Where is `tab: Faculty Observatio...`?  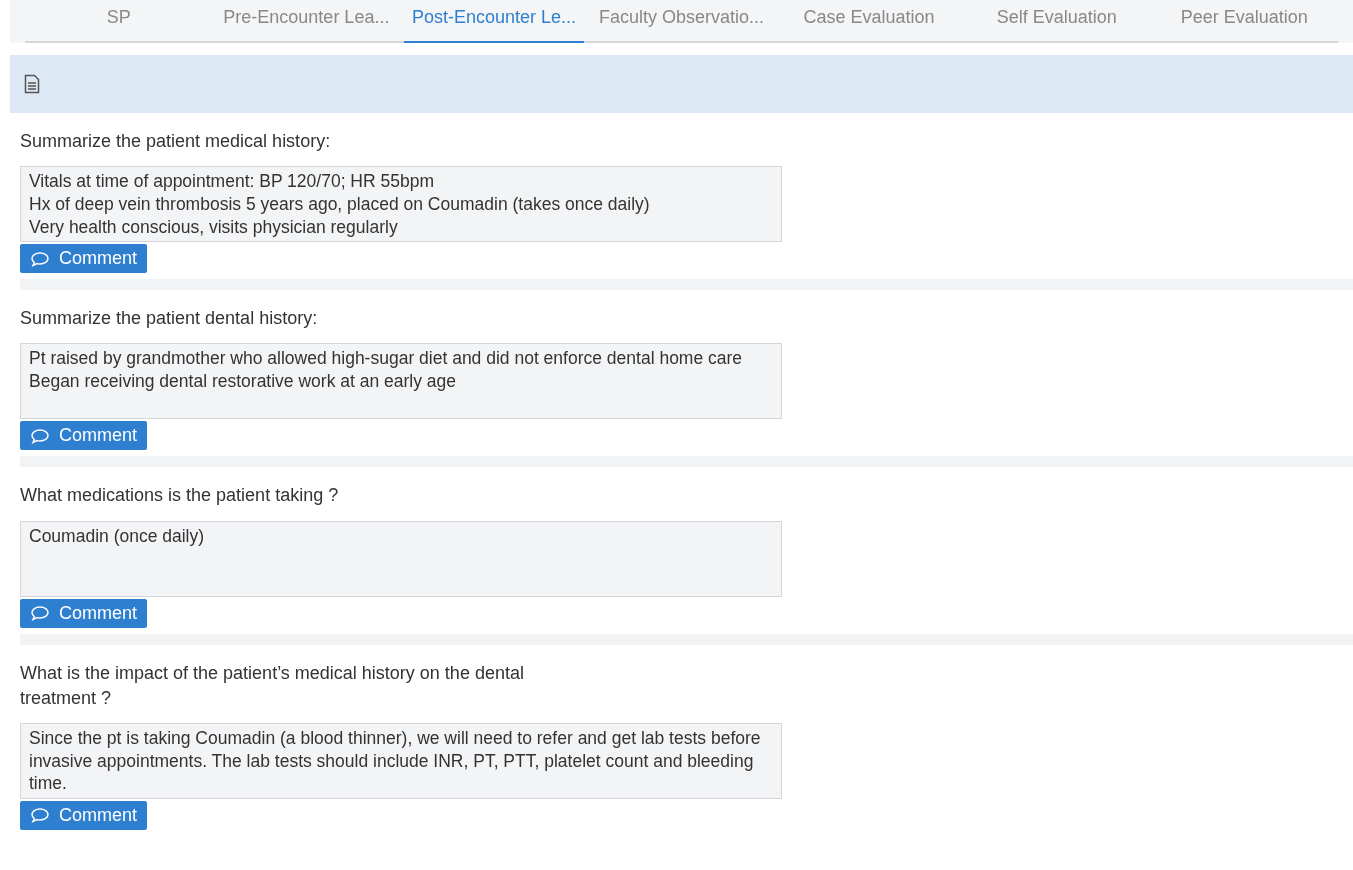 tab: Faculty Observatio... is located at coordinates (682, 21).